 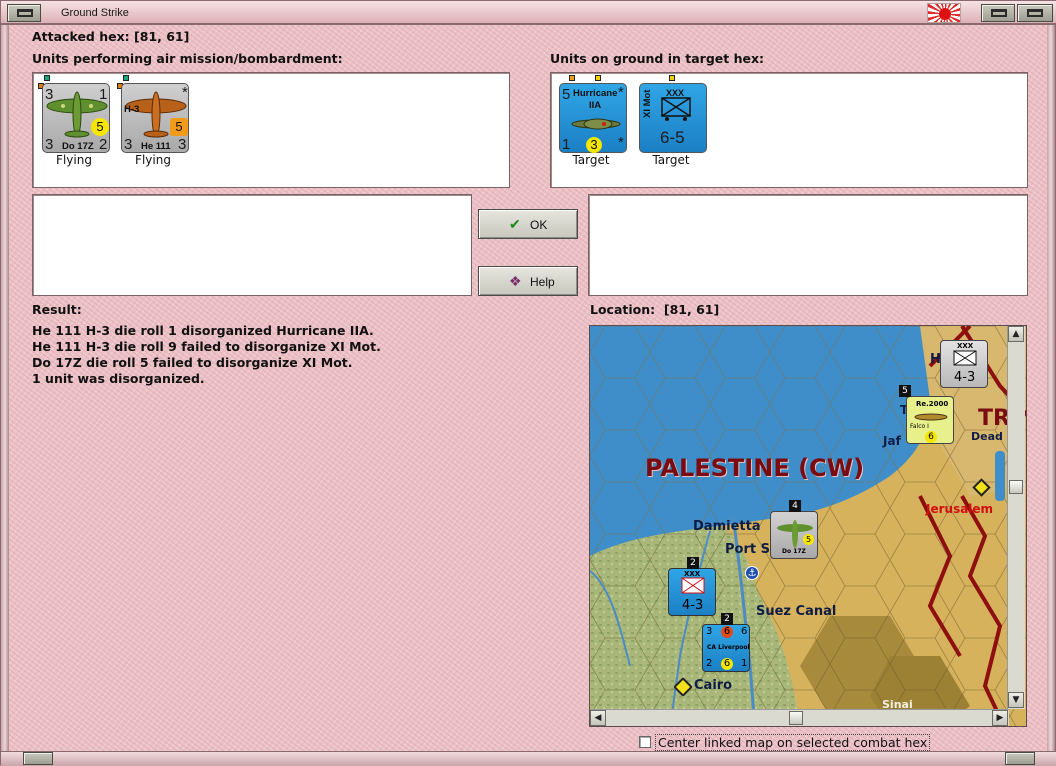 I want to click on map-place: Cairo, so click(x=713, y=685).